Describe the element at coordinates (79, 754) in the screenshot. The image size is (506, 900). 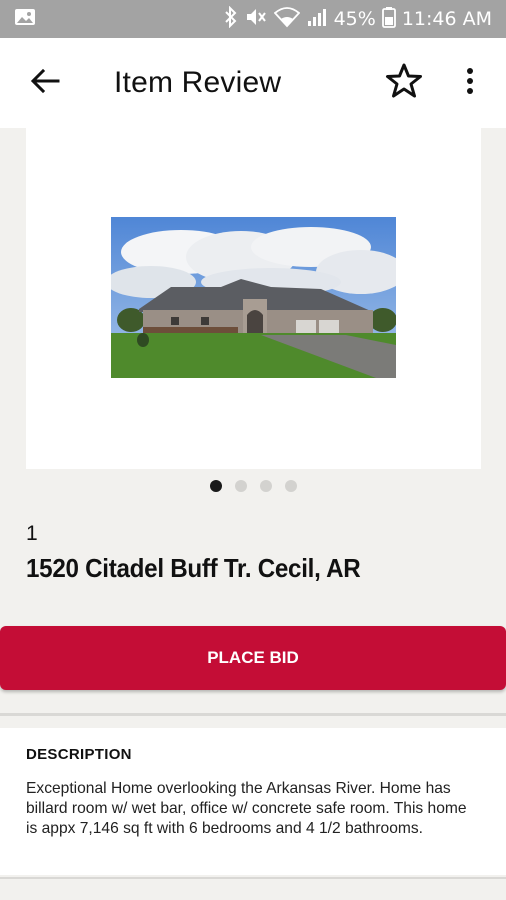
I see `description-heading: DESCRIPTION` at that location.